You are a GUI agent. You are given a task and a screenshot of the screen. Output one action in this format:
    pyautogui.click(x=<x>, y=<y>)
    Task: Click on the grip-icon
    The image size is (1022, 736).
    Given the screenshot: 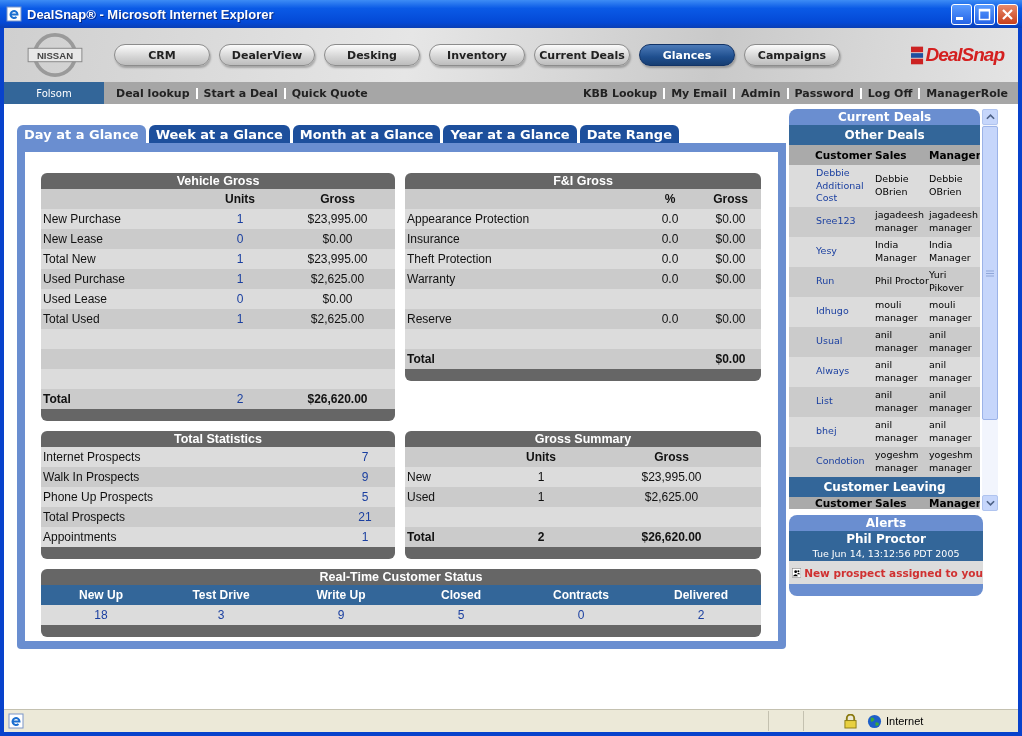 What is the action you would take?
    pyautogui.click(x=990, y=273)
    